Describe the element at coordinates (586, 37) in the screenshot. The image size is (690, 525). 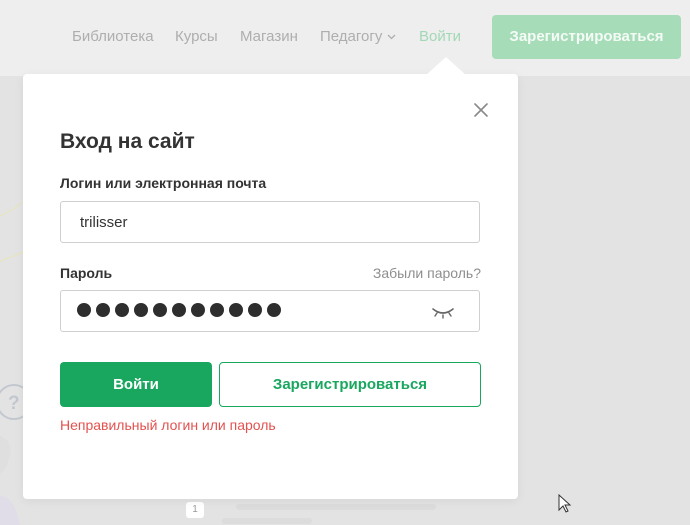
I see `register-button-header: Зарегистрироваться` at that location.